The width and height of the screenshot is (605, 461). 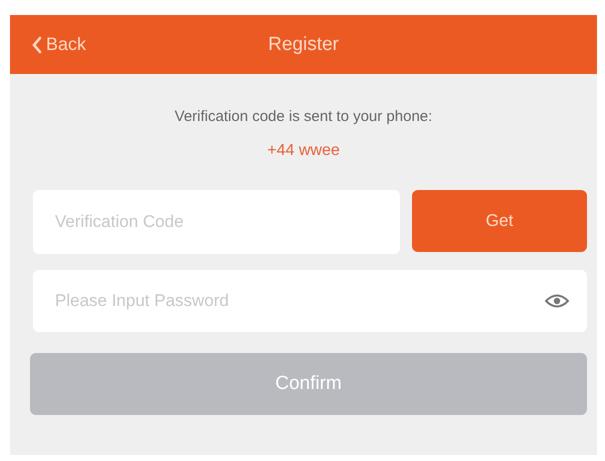 What do you see at coordinates (499, 221) in the screenshot?
I see `get-code-button: Get` at bounding box center [499, 221].